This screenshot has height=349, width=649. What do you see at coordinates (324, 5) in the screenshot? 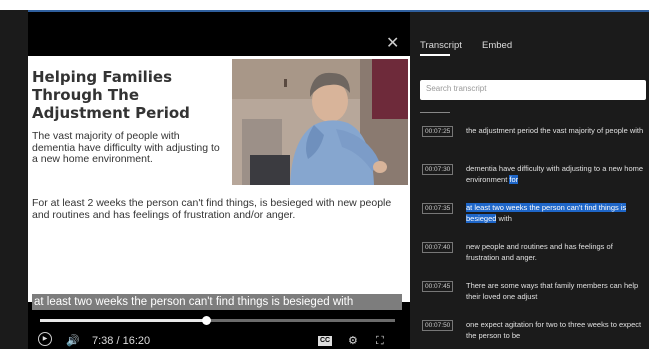
I see `browser-top-strip` at bounding box center [324, 5].